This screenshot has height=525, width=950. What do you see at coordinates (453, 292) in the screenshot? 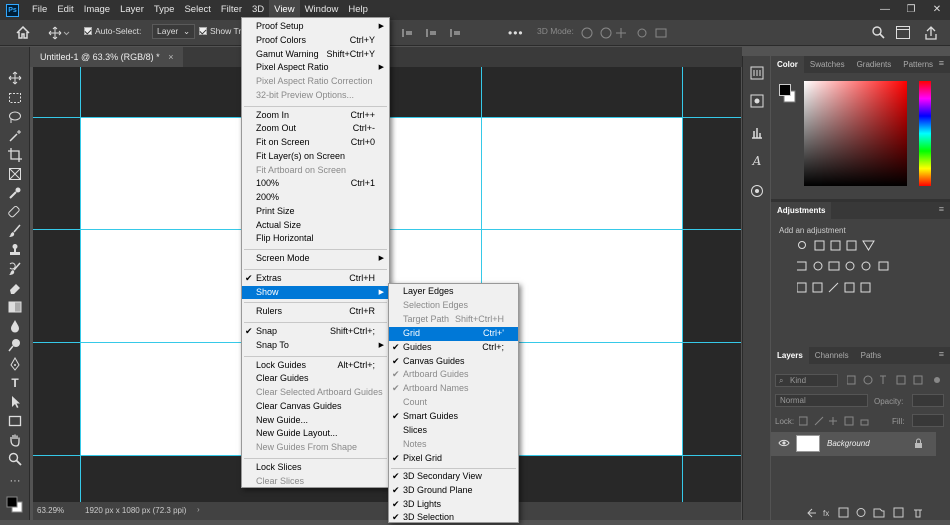
I see `menu-item-layer-edges: Layer Edges` at bounding box center [453, 292].